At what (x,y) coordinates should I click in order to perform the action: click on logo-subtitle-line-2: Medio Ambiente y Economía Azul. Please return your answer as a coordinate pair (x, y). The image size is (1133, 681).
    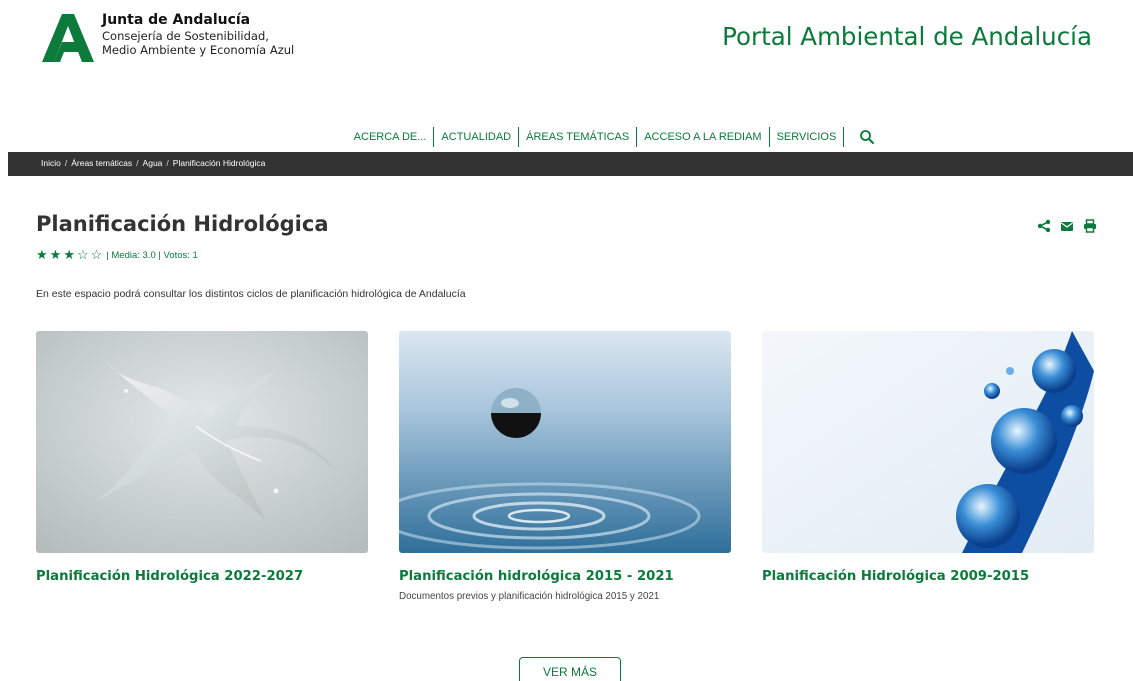
    Looking at the image, I should click on (198, 50).